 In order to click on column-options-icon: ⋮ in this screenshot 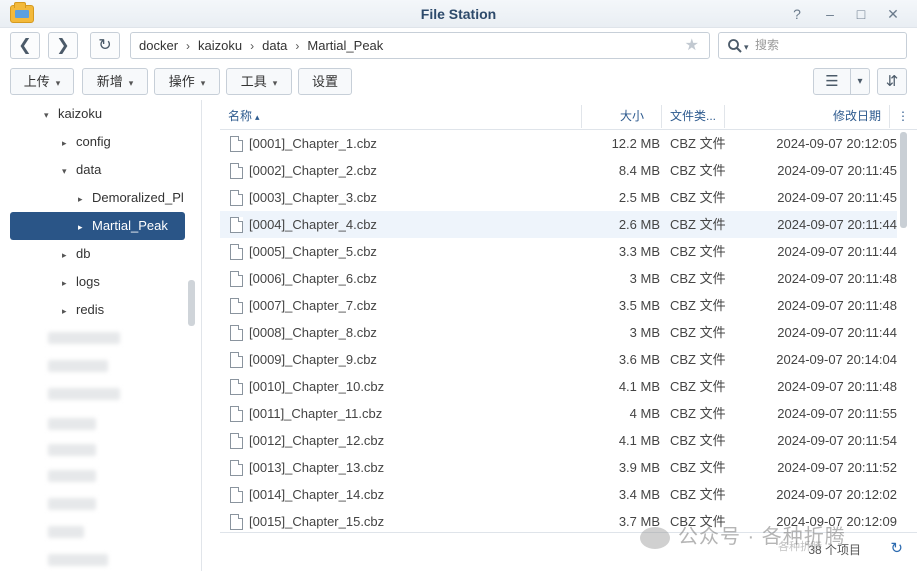, I will do `click(903, 116)`.